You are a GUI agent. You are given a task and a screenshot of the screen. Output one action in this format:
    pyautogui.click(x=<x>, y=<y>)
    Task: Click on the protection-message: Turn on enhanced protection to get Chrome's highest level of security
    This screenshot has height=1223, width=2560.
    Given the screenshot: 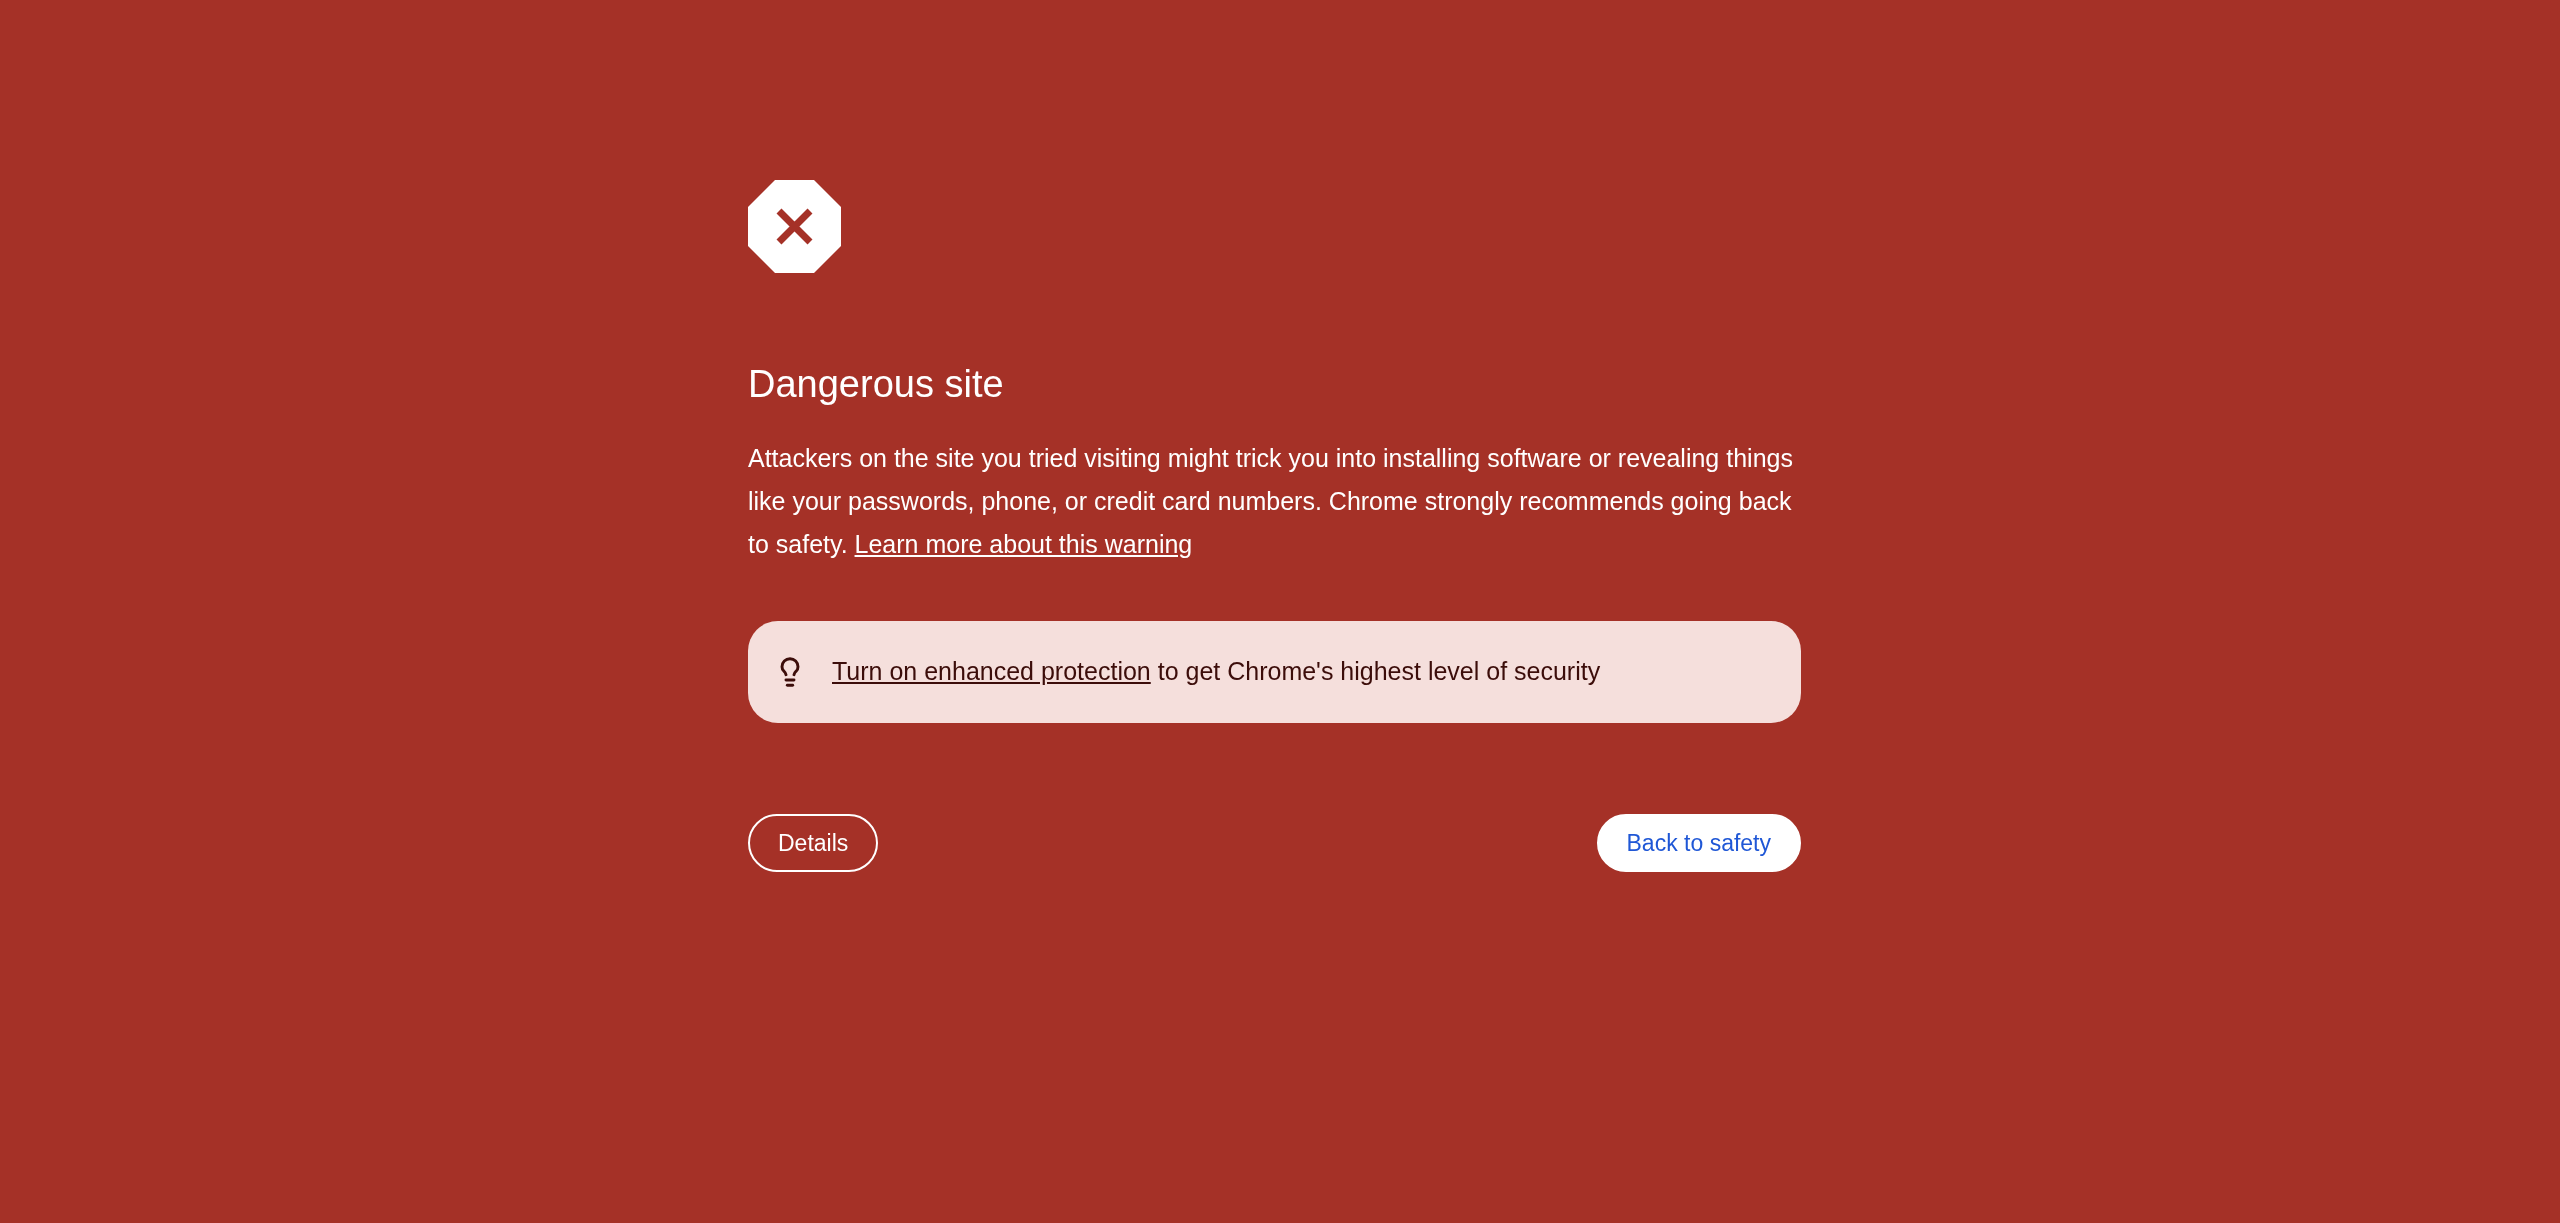 What is the action you would take?
    pyautogui.click(x=1216, y=672)
    